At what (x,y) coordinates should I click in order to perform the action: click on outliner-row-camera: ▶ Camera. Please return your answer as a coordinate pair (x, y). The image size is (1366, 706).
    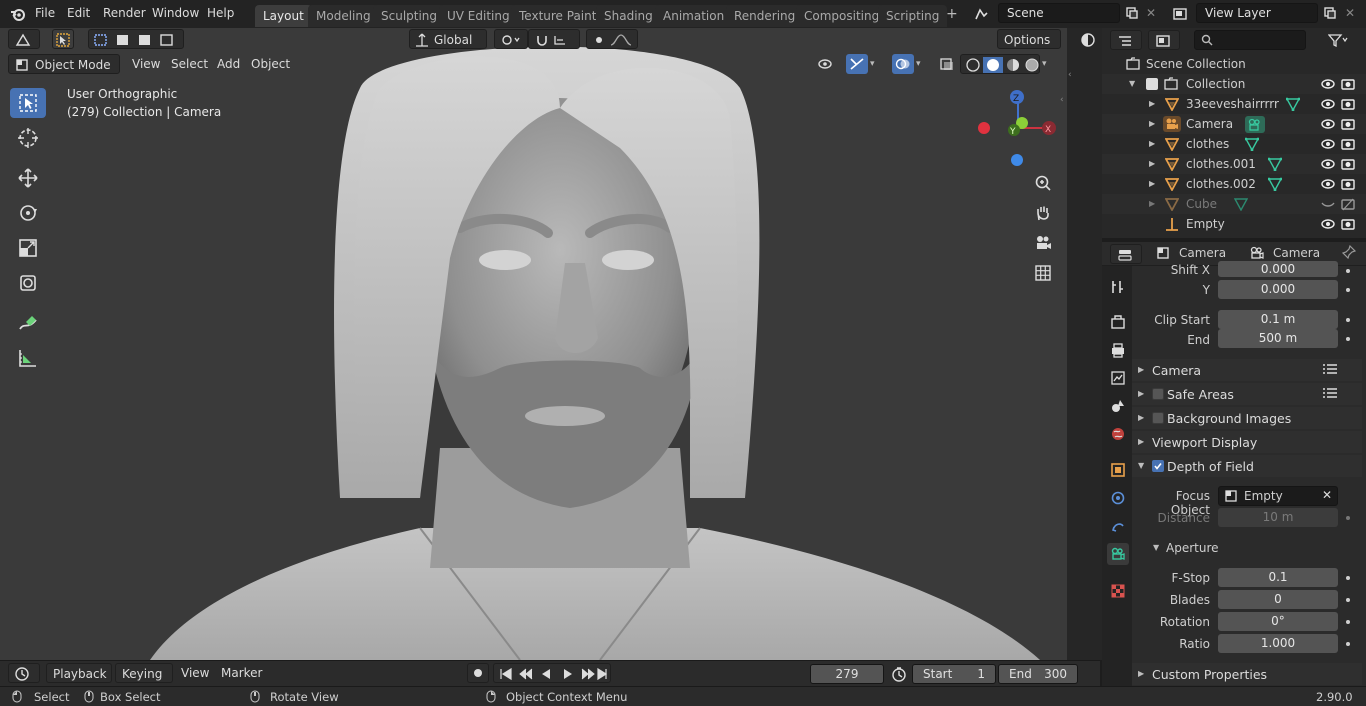
    Looking at the image, I should click on (1234, 124).